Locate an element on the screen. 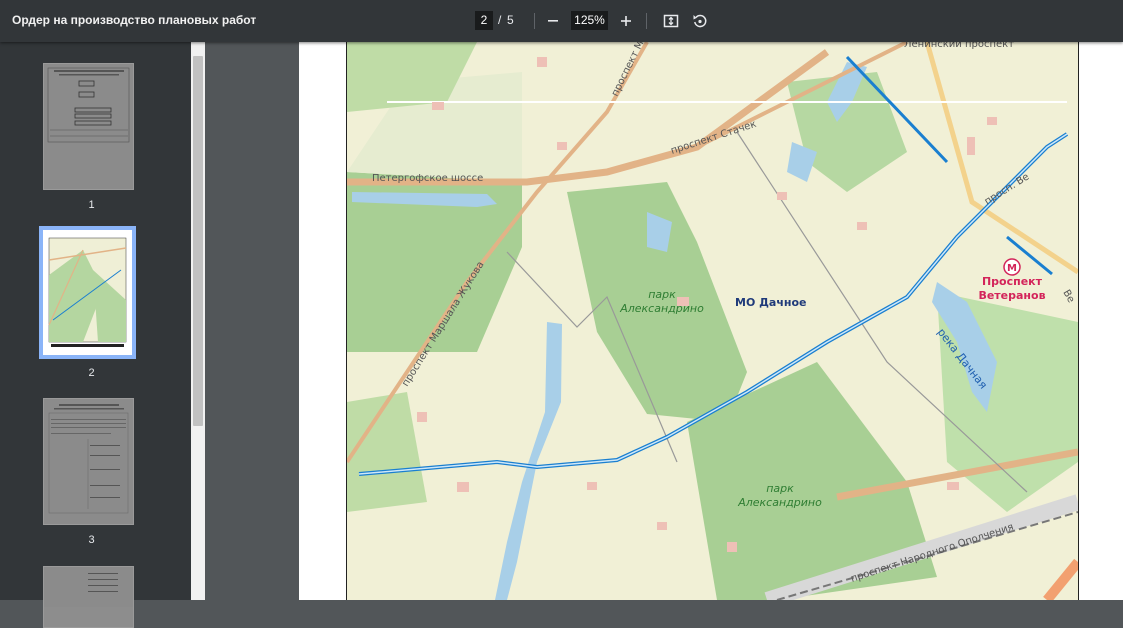  zoom-out-button is located at coordinates (553, 21).